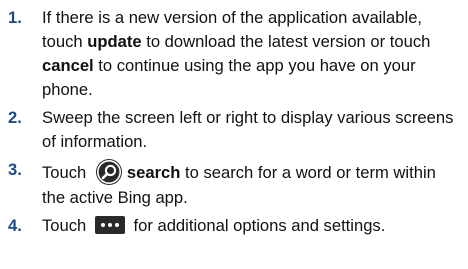 This screenshot has width=468, height=269. Describe the element at coordinates (109, 225) in the screenshot. I see `more-options-icon` at that location.